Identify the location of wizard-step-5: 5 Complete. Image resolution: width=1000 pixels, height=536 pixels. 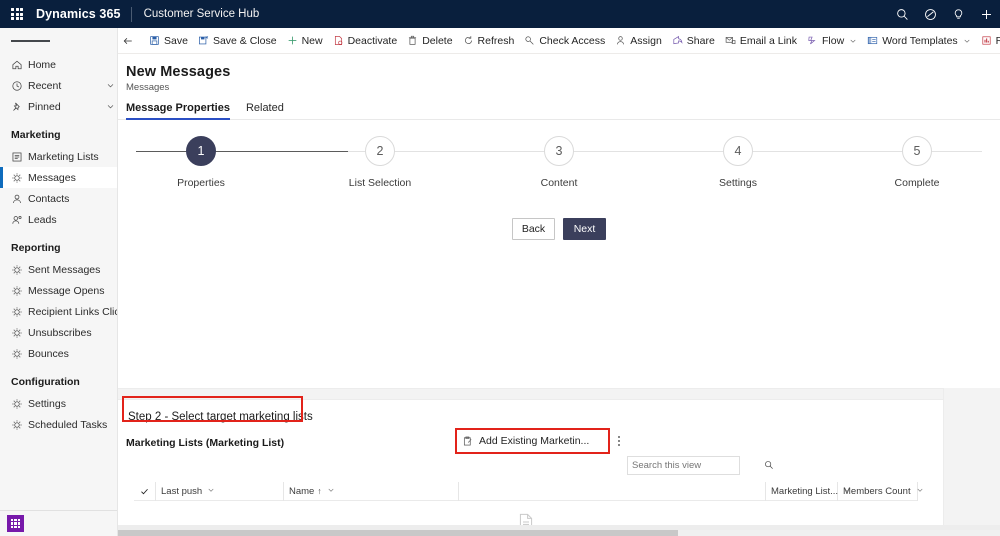
(917, 162).